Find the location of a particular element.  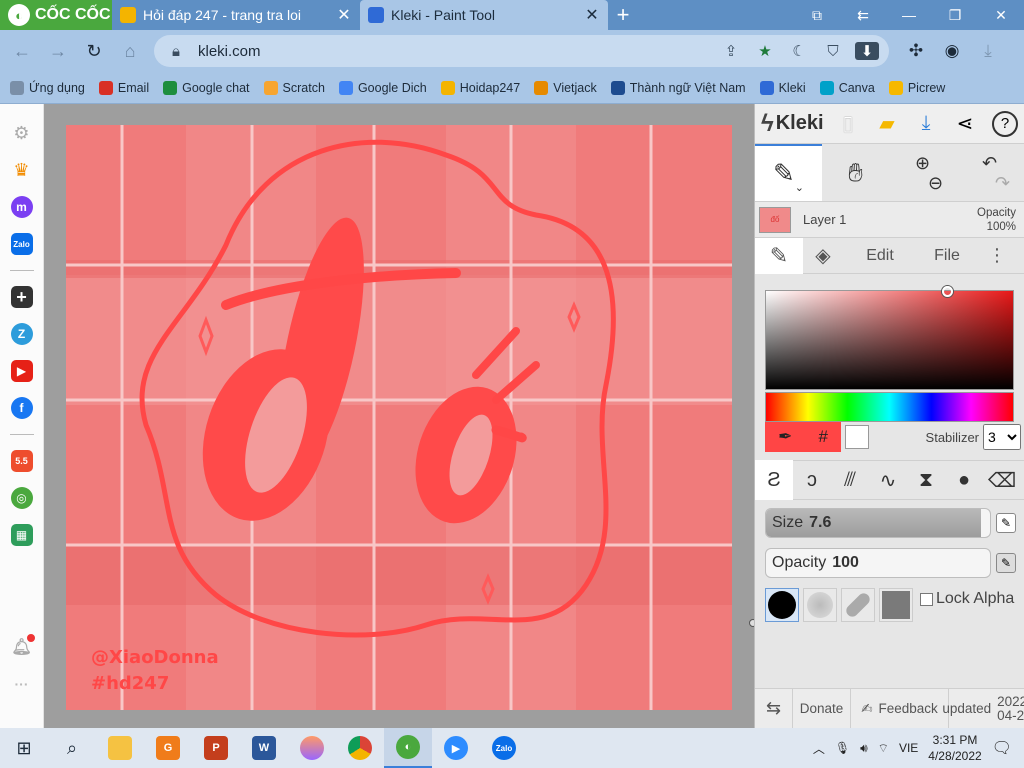

reload-button: ↻ is located at coordinates (94, 51).